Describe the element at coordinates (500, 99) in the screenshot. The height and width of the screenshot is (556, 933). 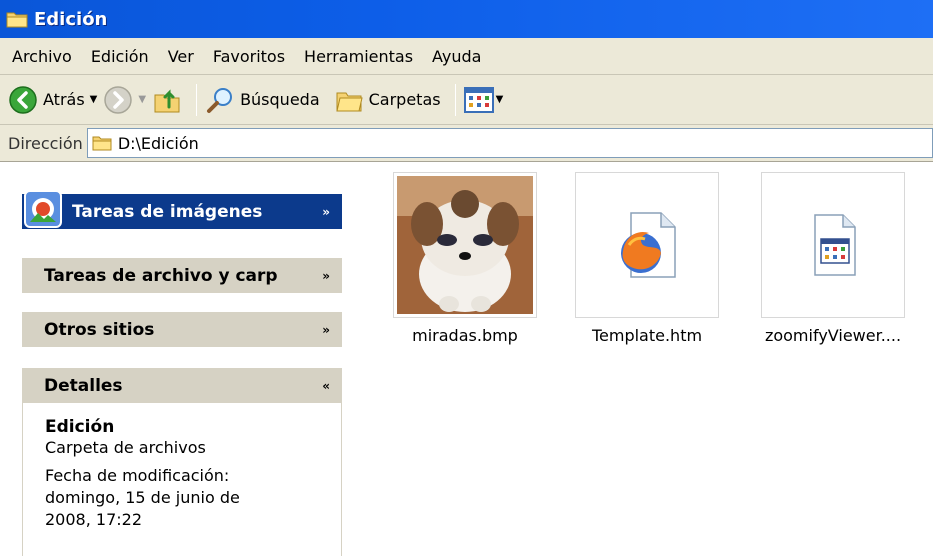
I see `views-dropdown-icon: ▼` at that location.